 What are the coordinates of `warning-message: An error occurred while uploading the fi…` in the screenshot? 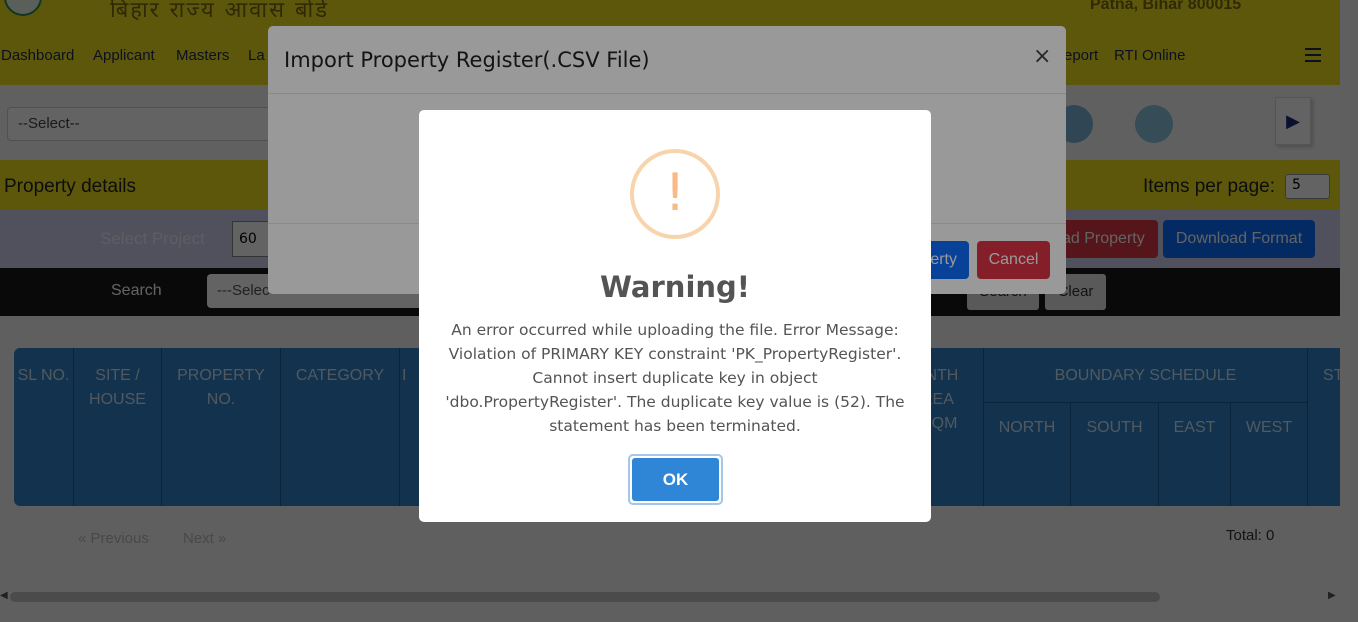 It's located at (675, 378).